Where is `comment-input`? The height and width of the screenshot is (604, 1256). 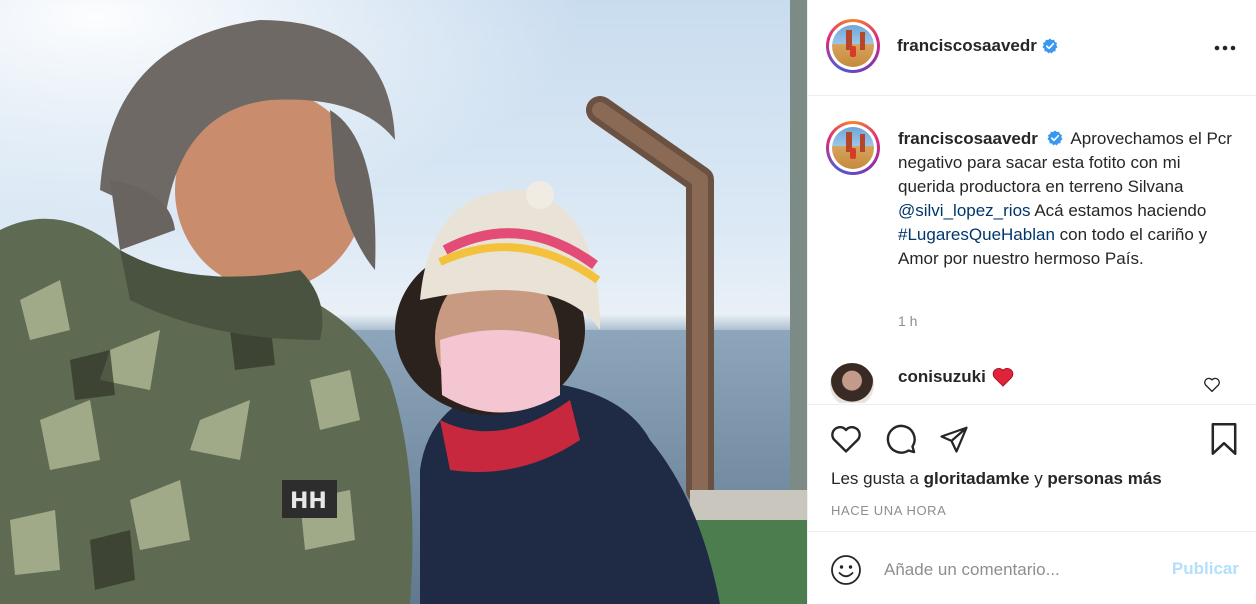 comment-input is located at coordinates (1019, 570).